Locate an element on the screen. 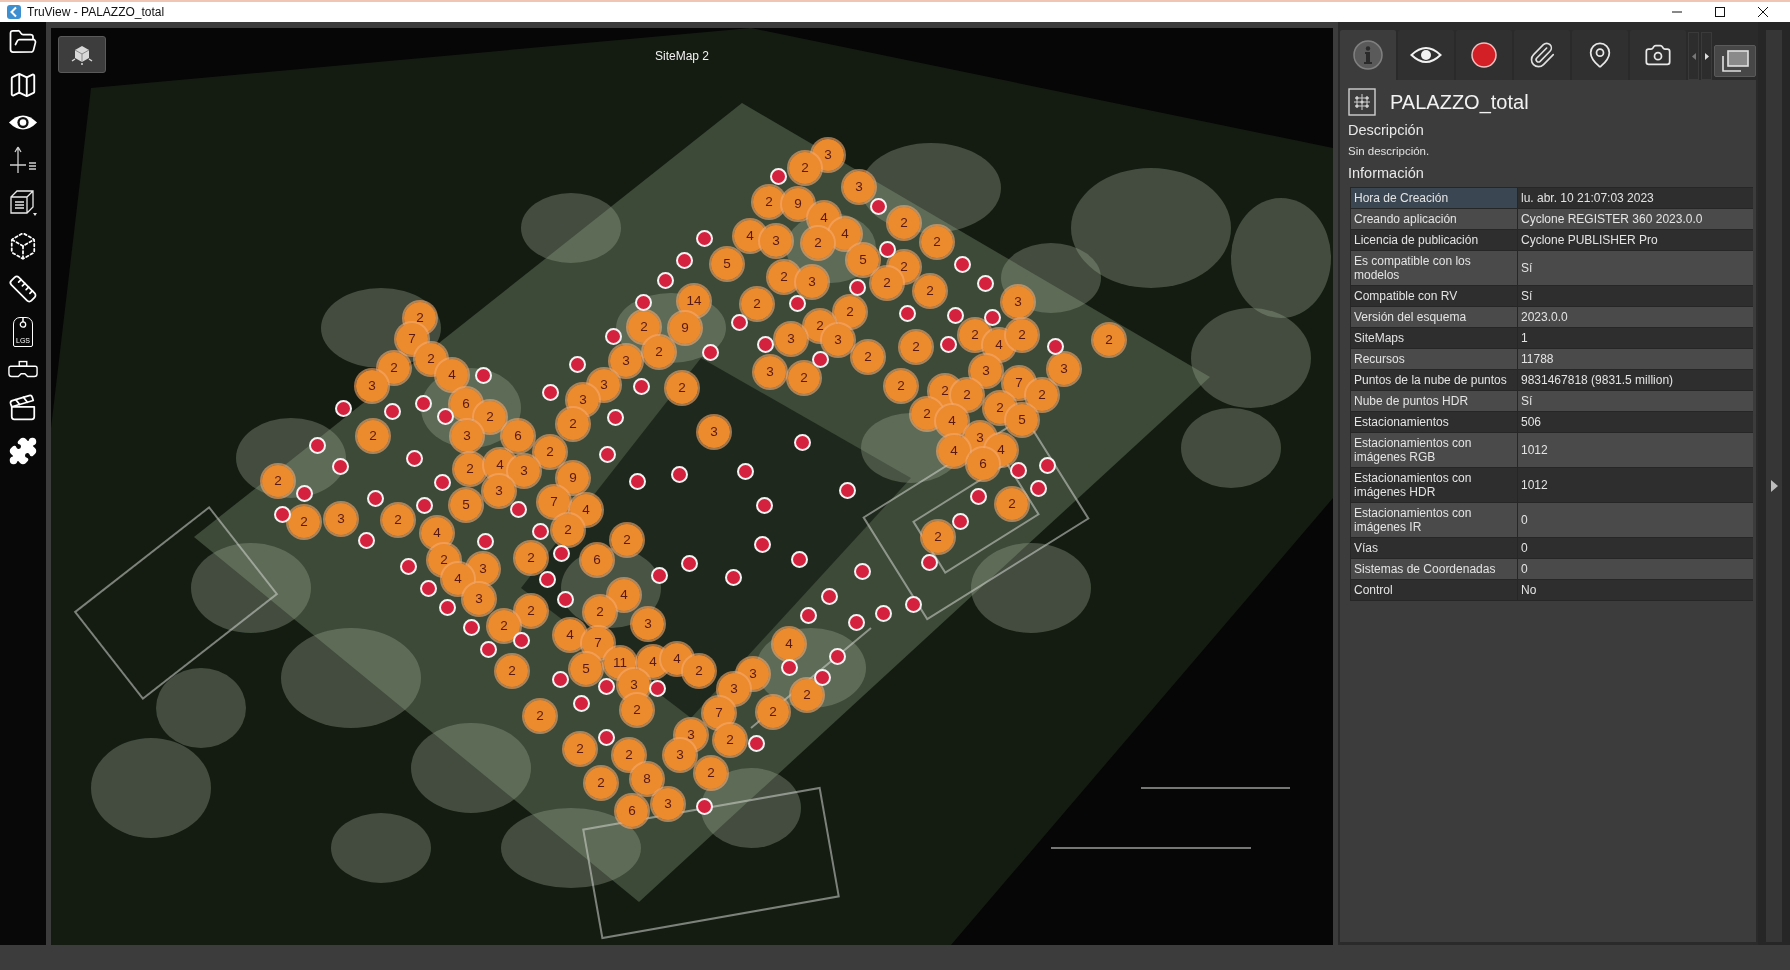 Image resolution: width=1790 pixels, height=970 pixels. cube-icon is located at coordinates (23, 203).